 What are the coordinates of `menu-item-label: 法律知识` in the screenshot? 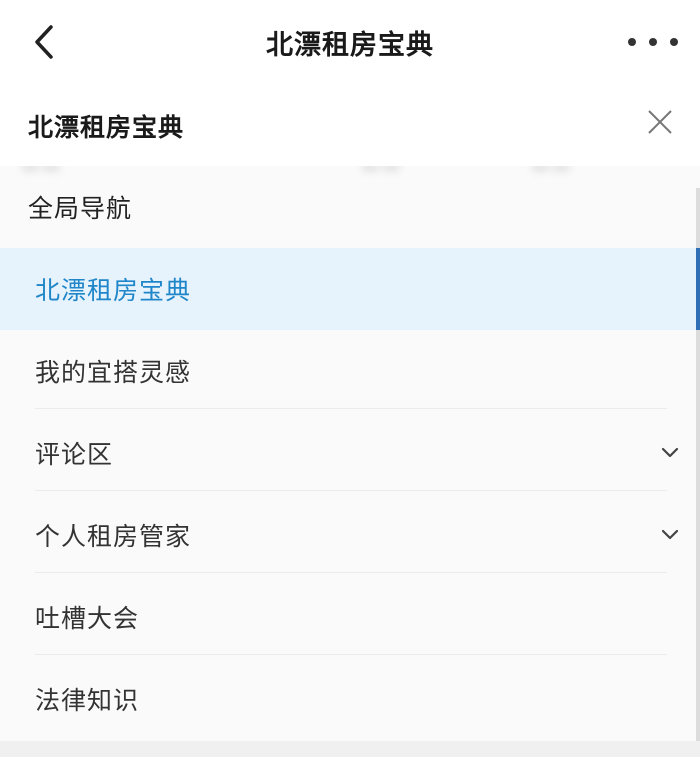 It's located at (87, 700).